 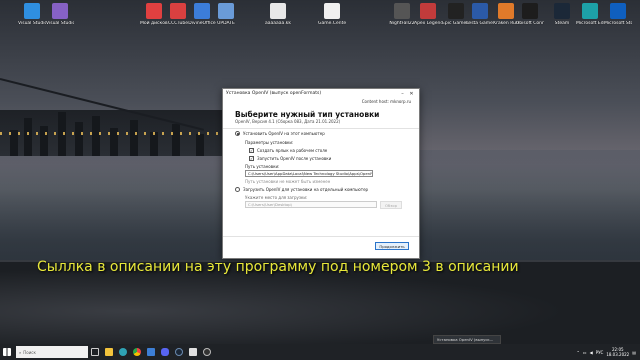 What do you see at coordinates (391, 205) in the screenshot?
I see `browse-button: Обзор` at bounding box center [391, 205].